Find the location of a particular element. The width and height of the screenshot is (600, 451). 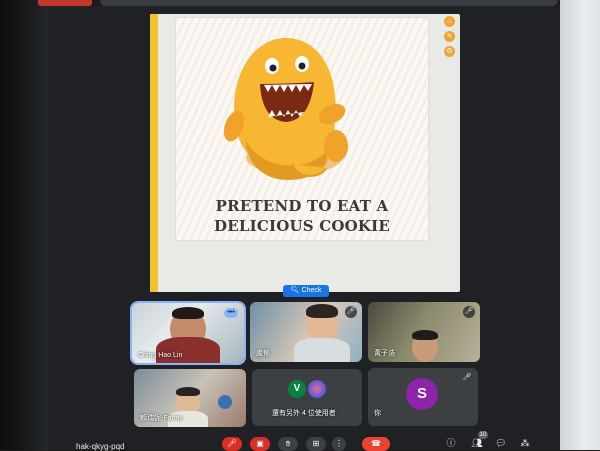

participant-avatar-photo is located at coordinates (317, 389).